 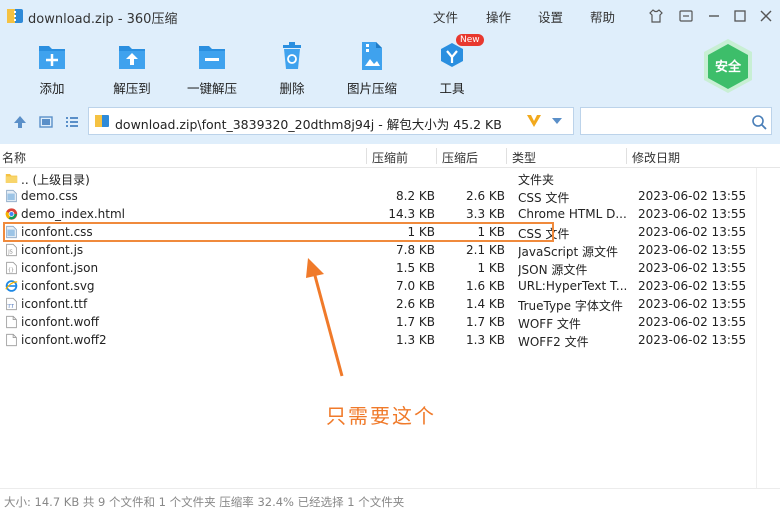 I want to click on maximize-icon, so click(x=740, y=16).